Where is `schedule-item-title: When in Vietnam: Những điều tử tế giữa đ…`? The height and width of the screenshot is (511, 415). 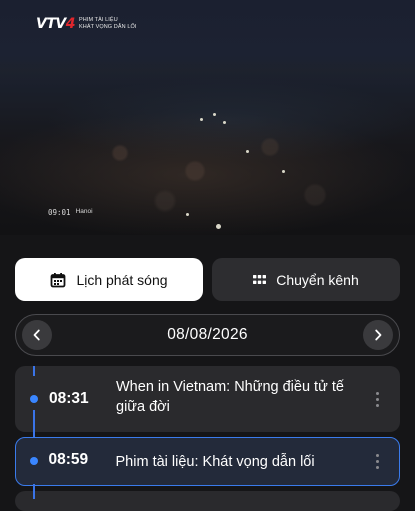 schedule-item-title: When in Vietnam: Những điều tử tế giữa đ… is located at coordinates (230, 397).